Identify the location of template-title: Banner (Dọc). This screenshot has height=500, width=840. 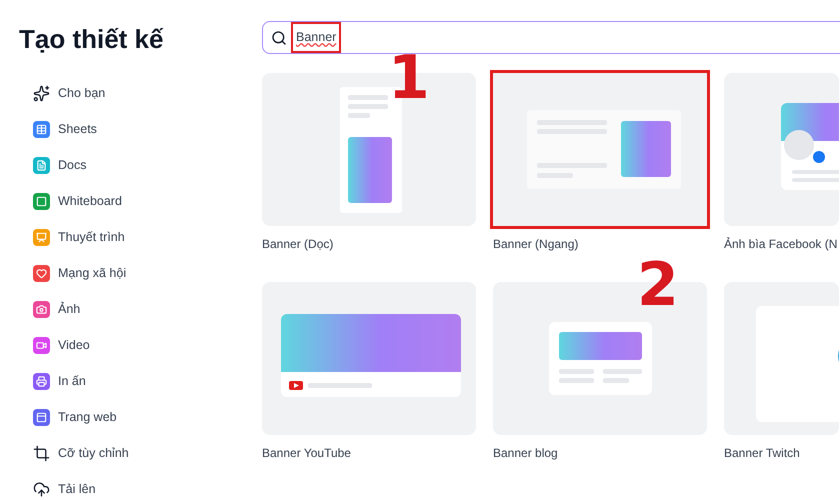
(298, 244).